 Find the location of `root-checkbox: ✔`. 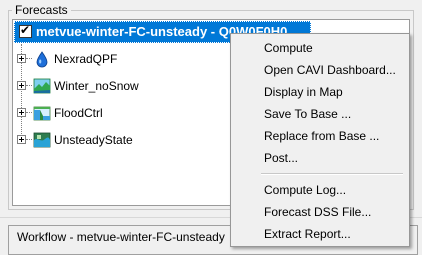

root-checkbox: ✔ is located at coordinates (25, 30).